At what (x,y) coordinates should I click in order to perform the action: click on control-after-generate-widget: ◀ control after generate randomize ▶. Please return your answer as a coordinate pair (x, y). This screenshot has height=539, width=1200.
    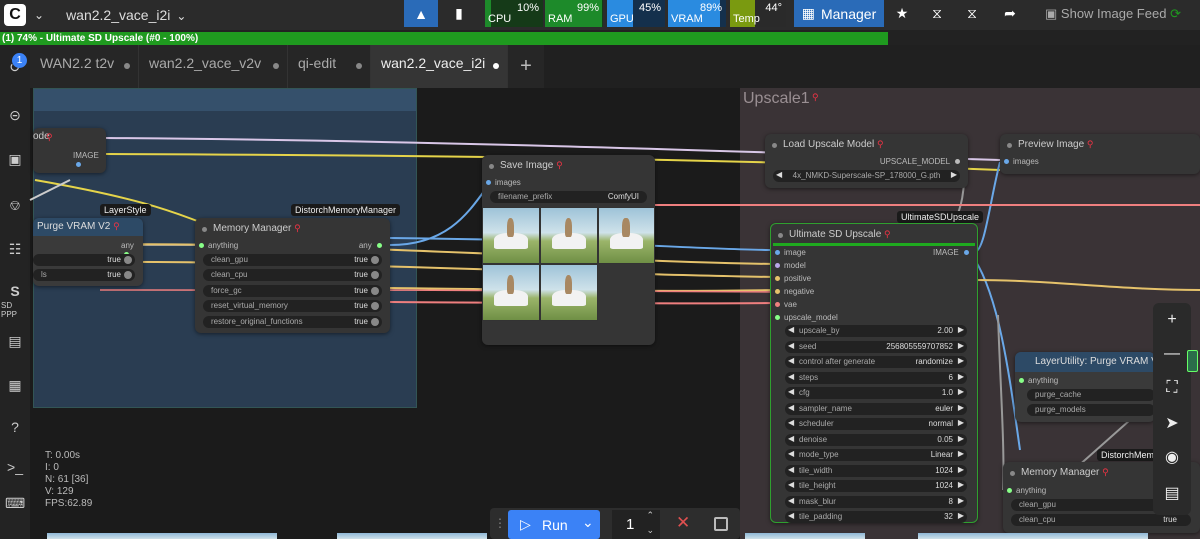
    Looking at the image, I should click on (876, 362).